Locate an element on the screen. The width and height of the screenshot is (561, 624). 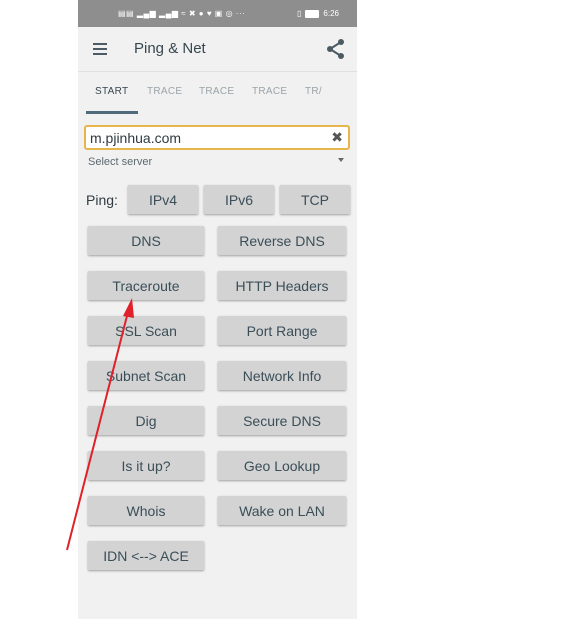
host-input: m.pjinhua.com ✖ is located at coordinates (217, 137).